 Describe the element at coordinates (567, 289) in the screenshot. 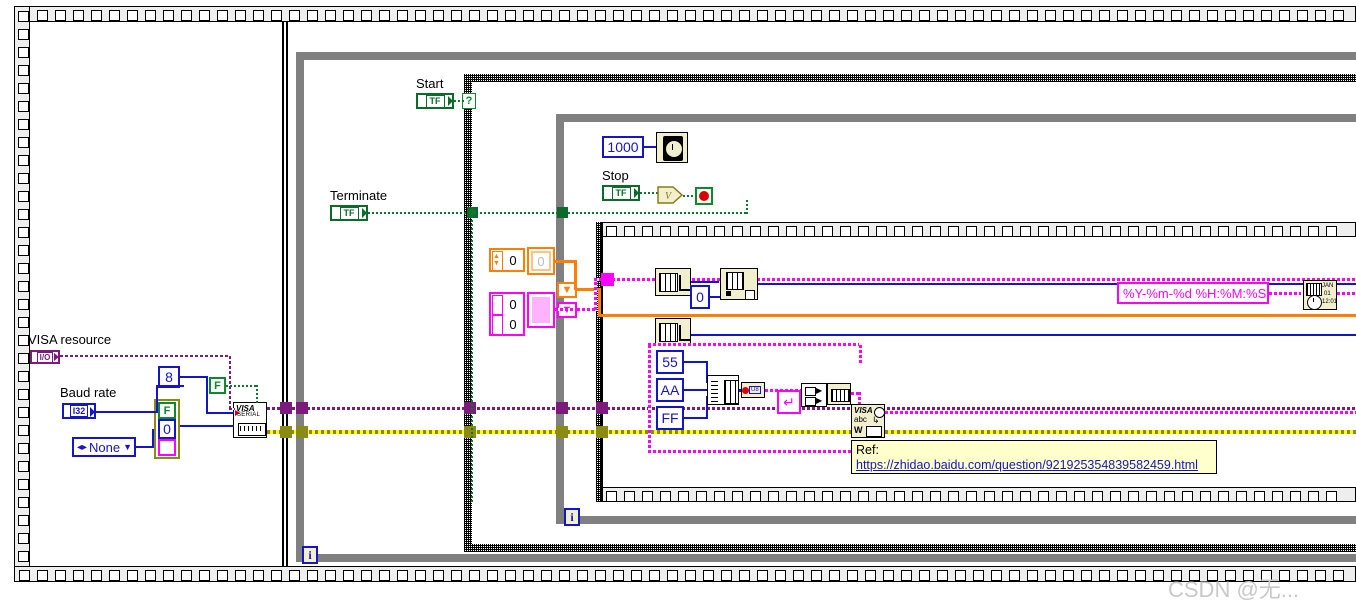

I see `down-arrow-icon: ▼` at that location.